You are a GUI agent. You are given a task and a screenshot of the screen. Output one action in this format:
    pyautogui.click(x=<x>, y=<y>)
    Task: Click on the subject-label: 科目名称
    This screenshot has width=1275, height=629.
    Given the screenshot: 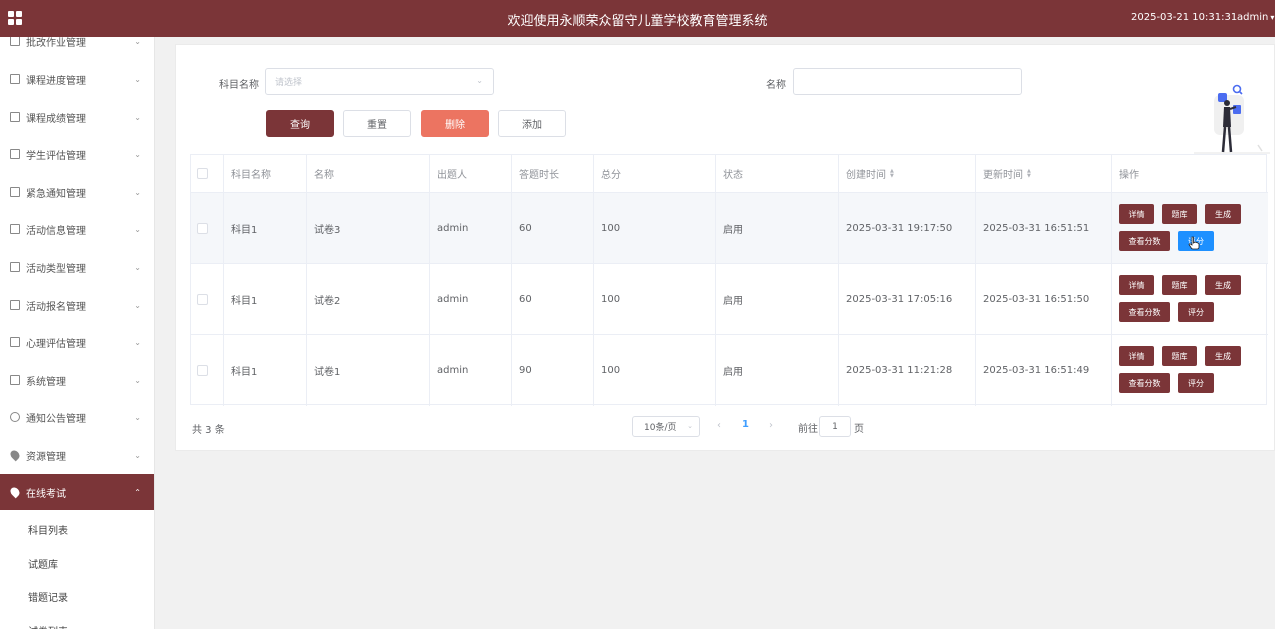 What is the action you would take?
    pyautogui.click(x=239, y=85)
    